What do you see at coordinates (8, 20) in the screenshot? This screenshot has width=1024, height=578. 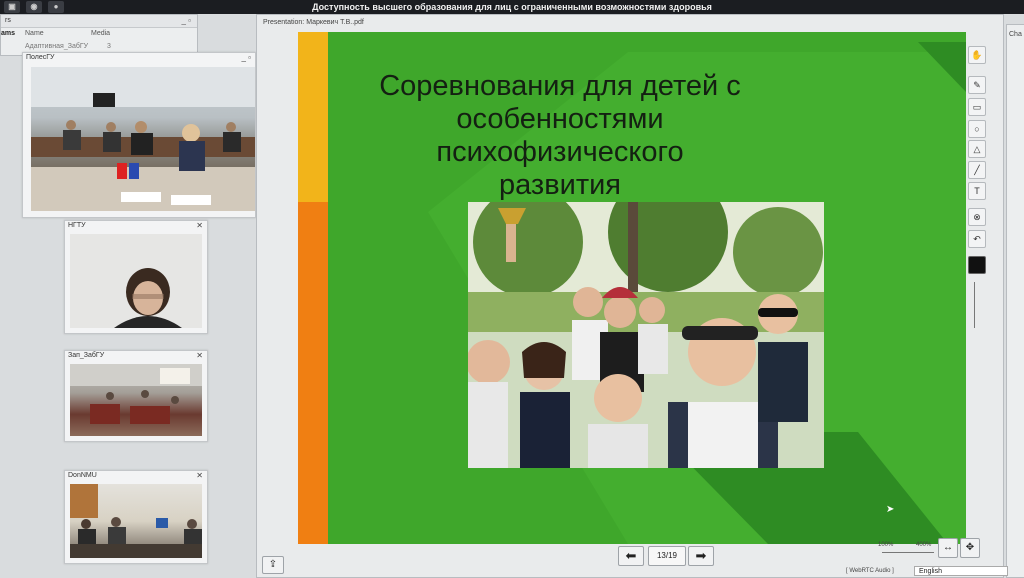 I see `users-panel-title: rs` at bounding box center [8, 20].